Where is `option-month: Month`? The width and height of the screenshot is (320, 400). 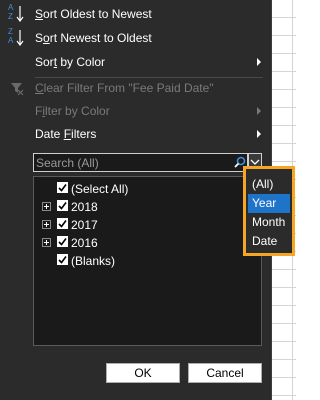
option-month: Month is located at coordinates (269, 222).